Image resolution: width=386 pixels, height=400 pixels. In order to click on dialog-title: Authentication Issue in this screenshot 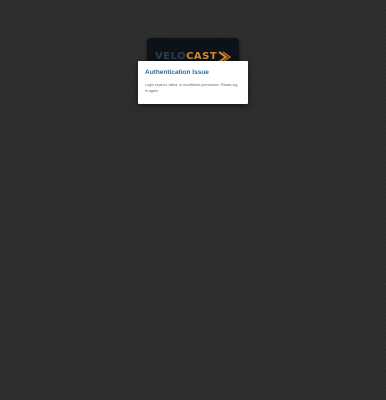, I will do `click(177, 72)`.